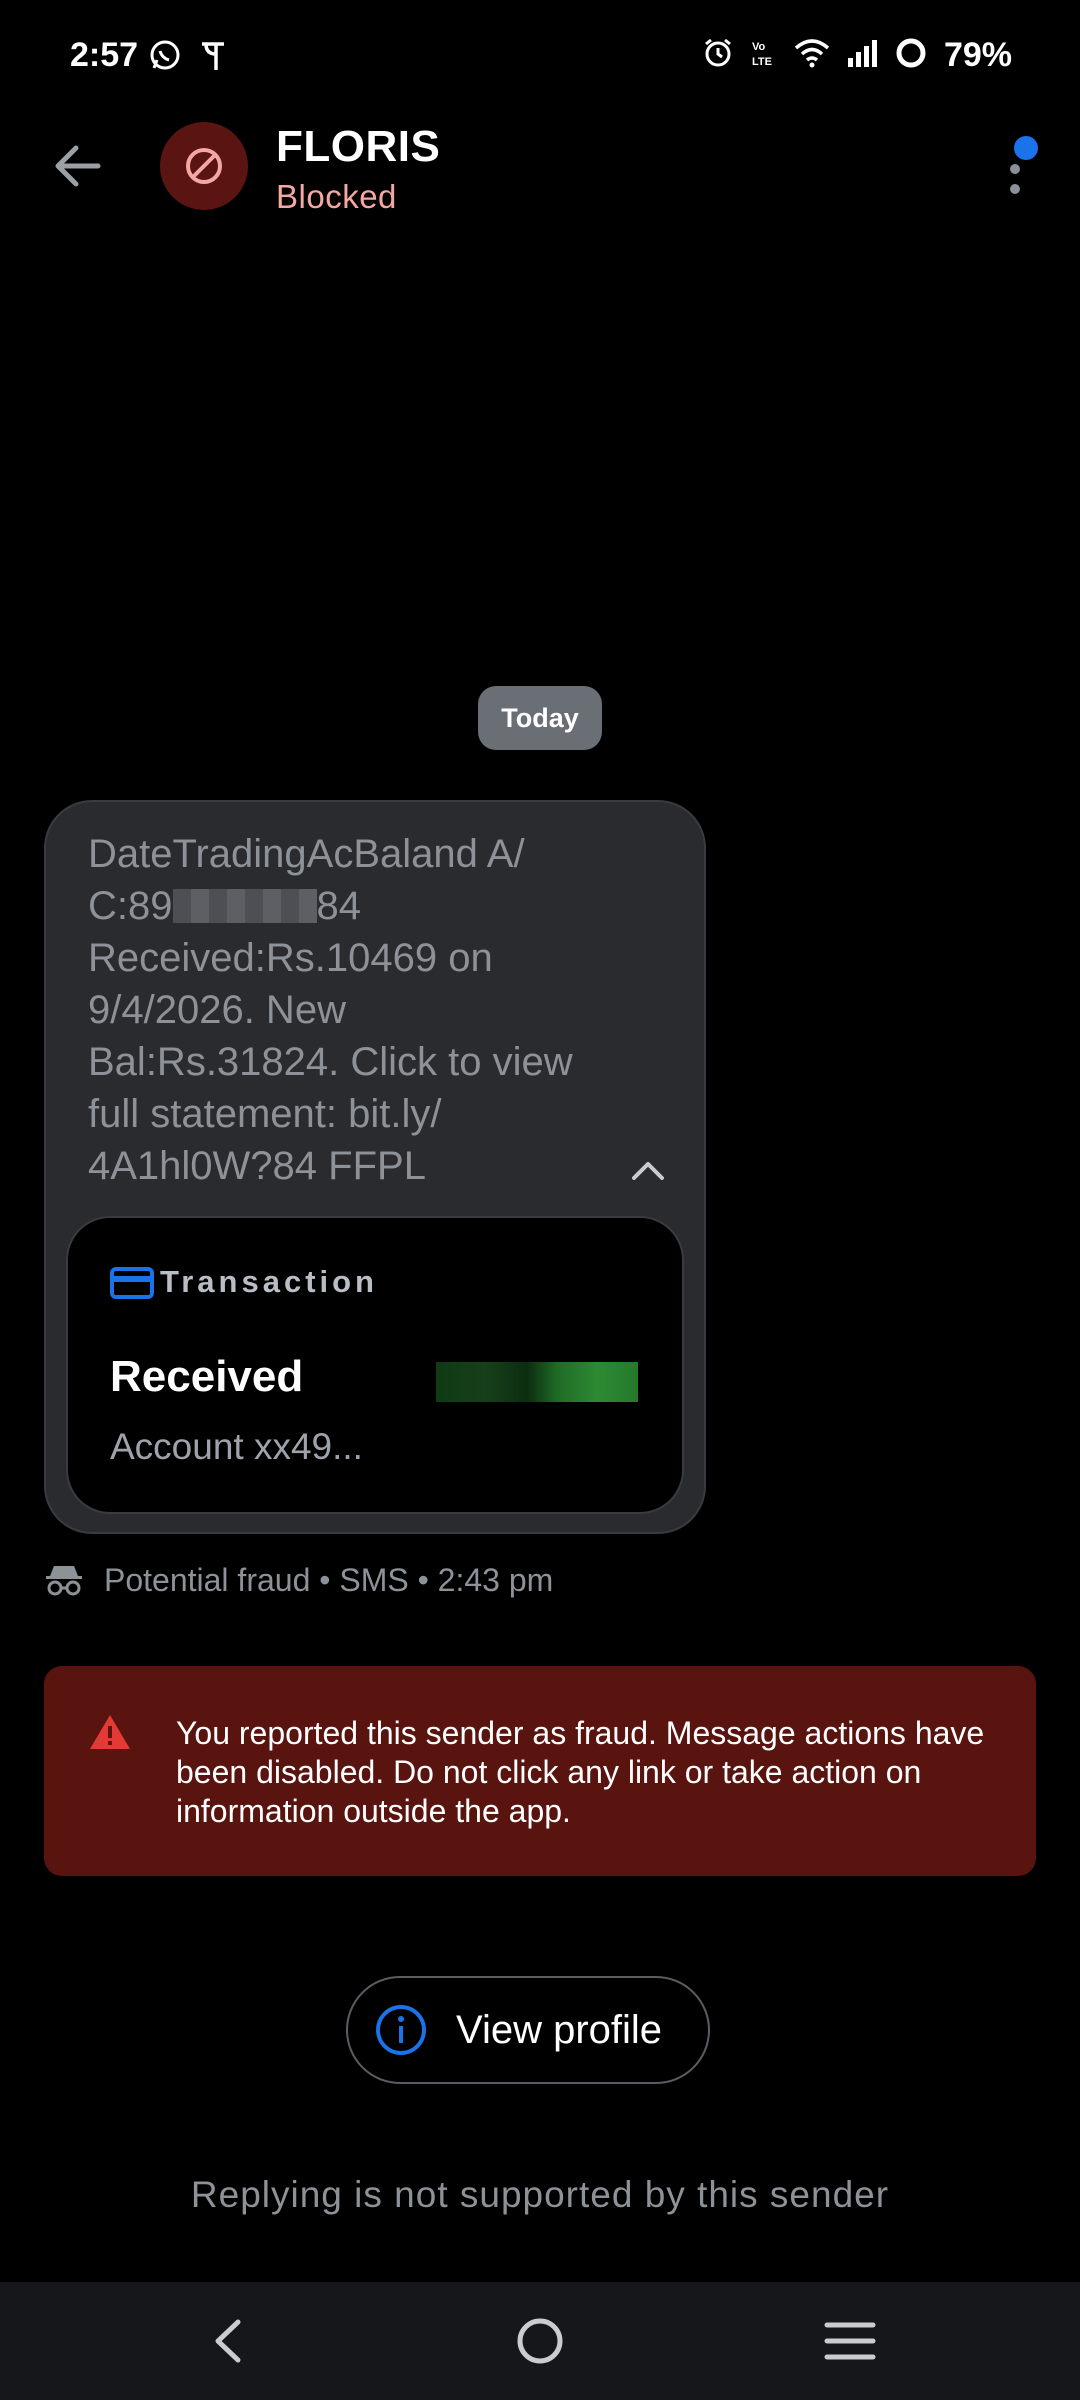  Describe the element at coordinates (911, 55) in the screenshot. I see `battery-ring-icon` at that location.